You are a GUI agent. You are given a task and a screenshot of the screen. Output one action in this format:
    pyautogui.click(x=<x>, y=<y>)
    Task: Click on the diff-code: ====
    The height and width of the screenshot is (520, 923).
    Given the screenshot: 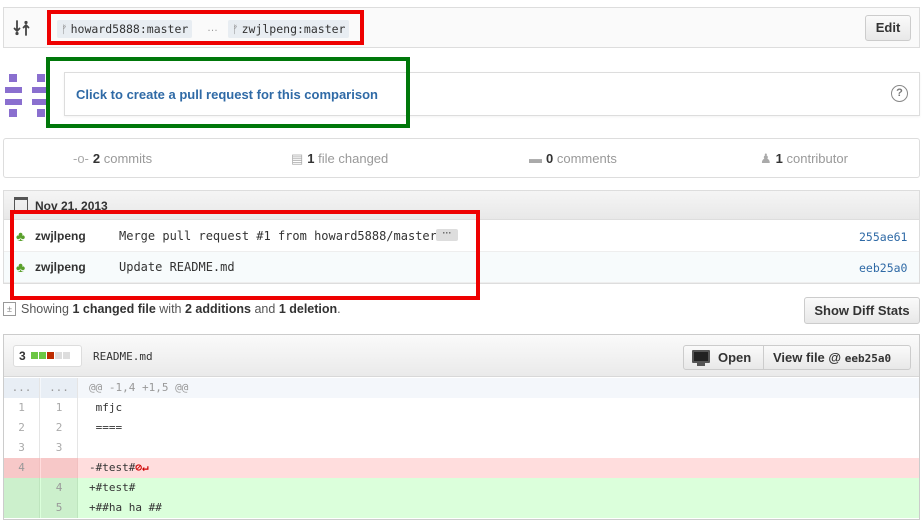 What is the action you would take?
    pyautogui.click(x=106, y=427)
    